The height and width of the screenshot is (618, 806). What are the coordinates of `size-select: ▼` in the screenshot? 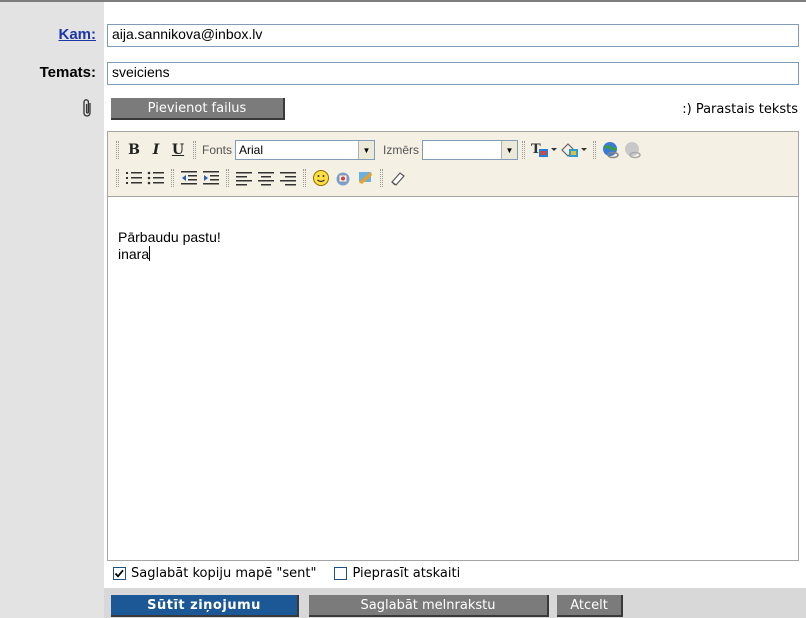 It's located at (470, 150).